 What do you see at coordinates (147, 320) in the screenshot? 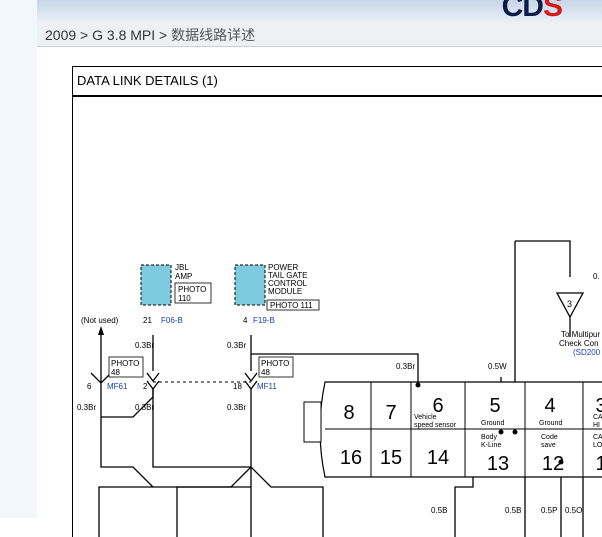
I see `svg-text: 21` at bounding box center [147, 320].